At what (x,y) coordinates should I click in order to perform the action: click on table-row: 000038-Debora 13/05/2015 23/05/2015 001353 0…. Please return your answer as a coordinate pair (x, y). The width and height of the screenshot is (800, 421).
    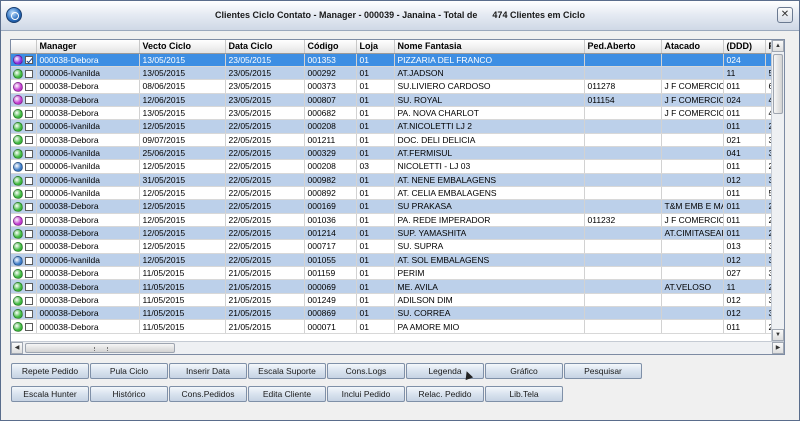
    Looking at the image, I should click on (391, 60).